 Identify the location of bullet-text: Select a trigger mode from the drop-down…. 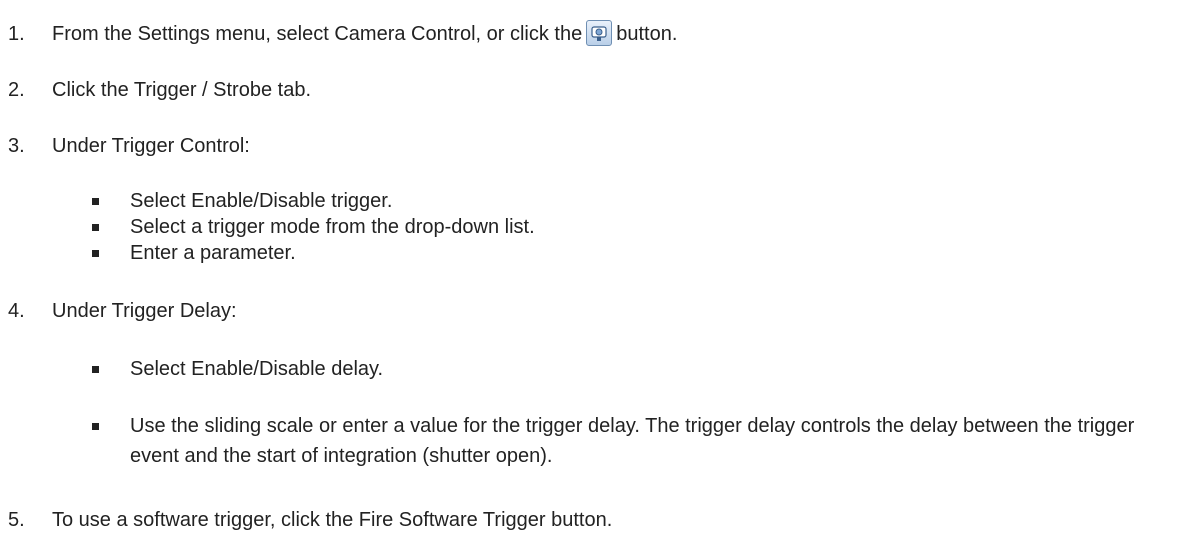
(332, 227).